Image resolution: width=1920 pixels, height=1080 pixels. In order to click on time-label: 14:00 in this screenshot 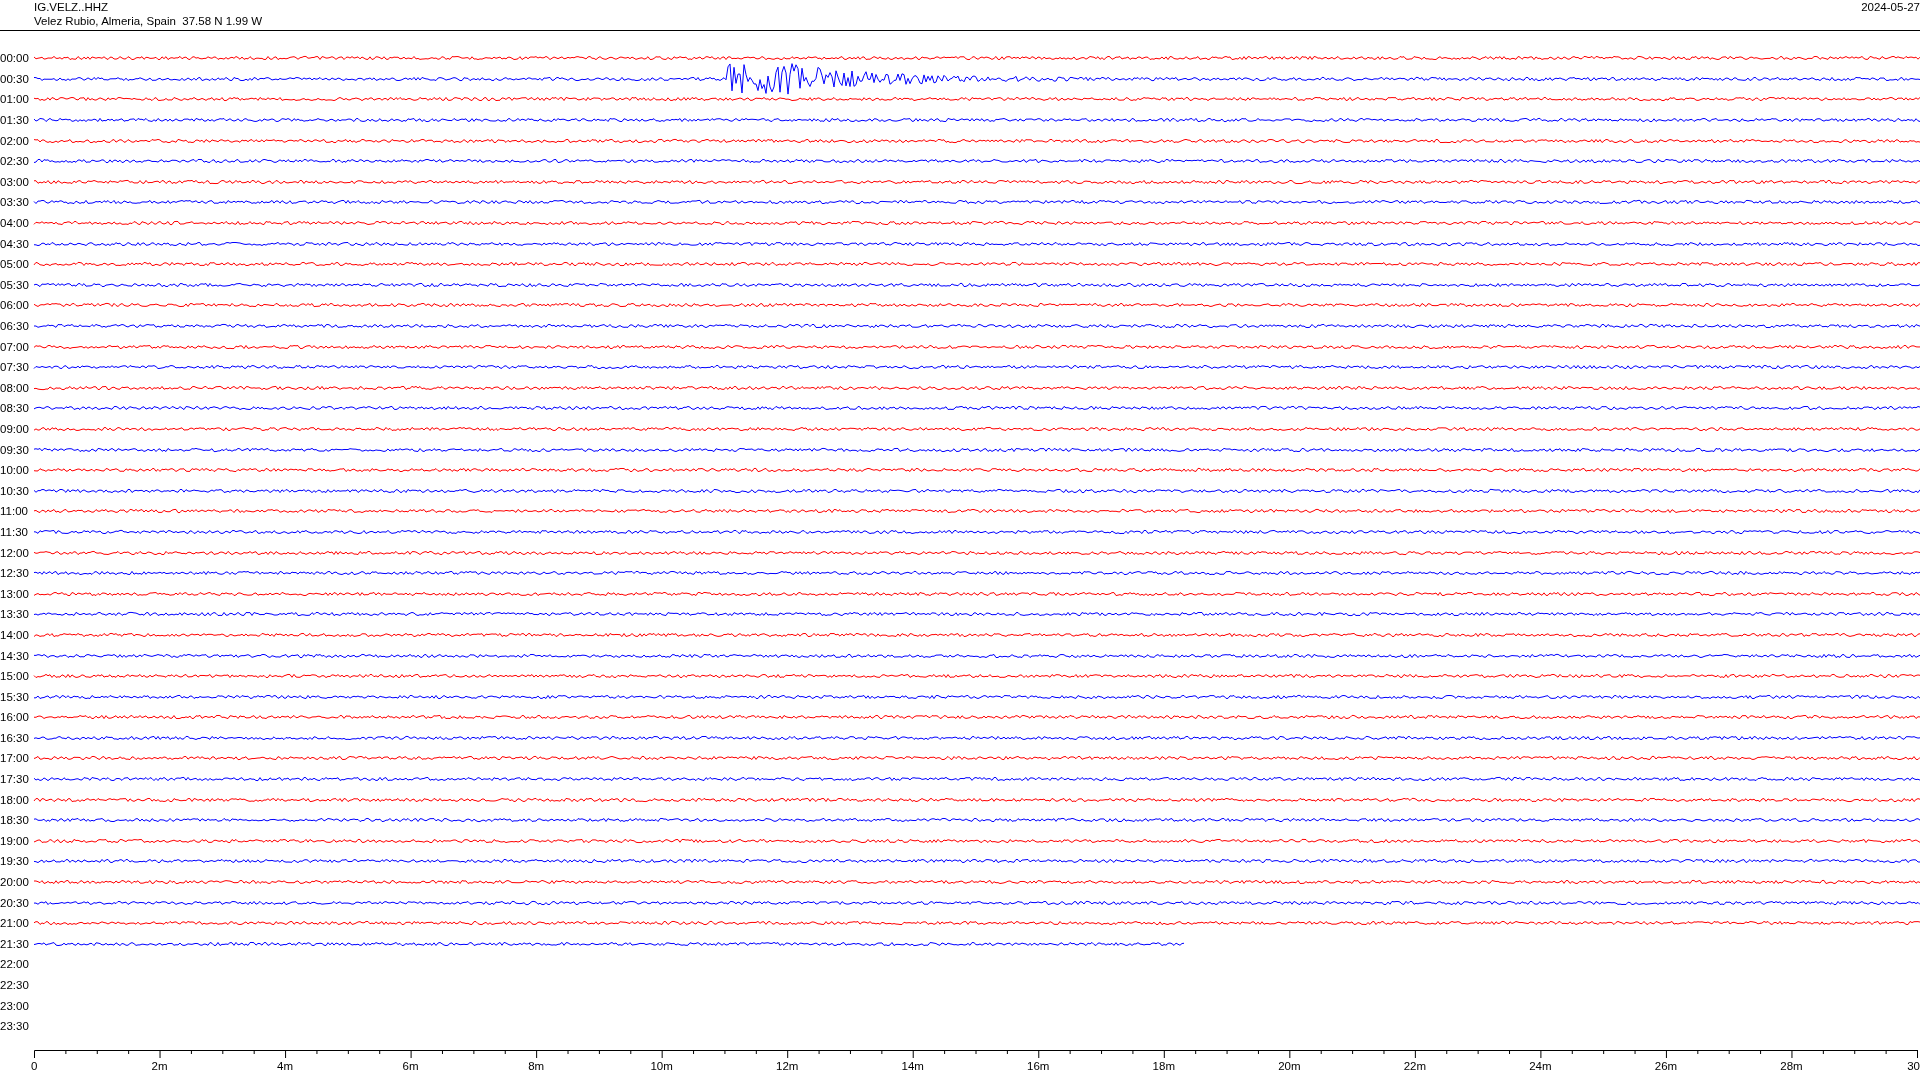, I will do `click(15, 634)`.